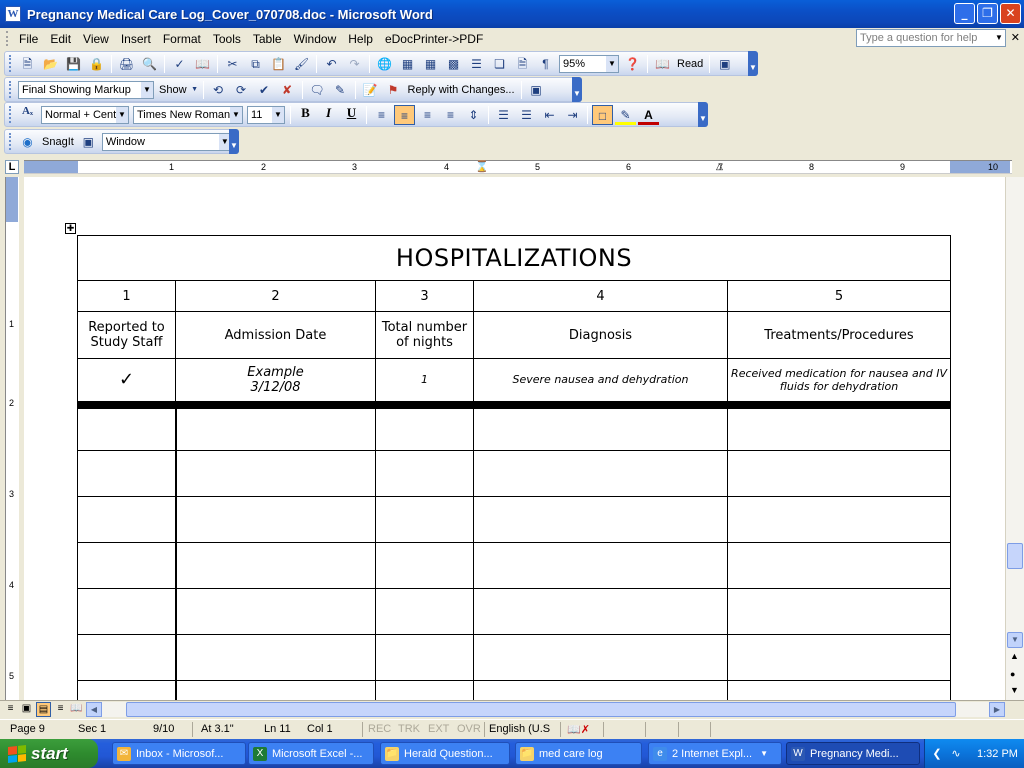 The height and width of the screenshot is (768, 1024). Describe the element at coordinates (514, 258) in the screenshot. I see `table-title: HOSPITALIZATIONS` at that location.